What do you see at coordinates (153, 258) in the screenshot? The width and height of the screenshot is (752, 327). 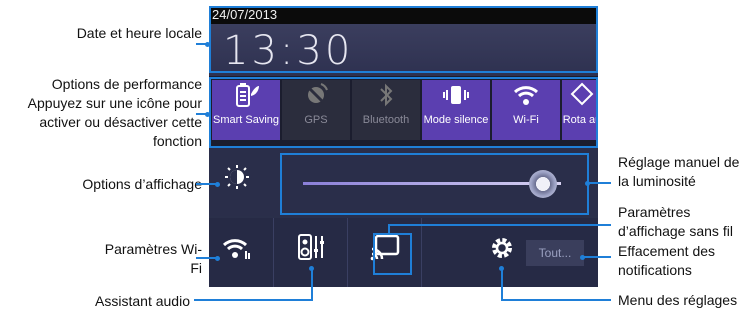 I see `annotation-wifi-settings: Paramètres Wi-Fi` at bounding box center [153, 258].